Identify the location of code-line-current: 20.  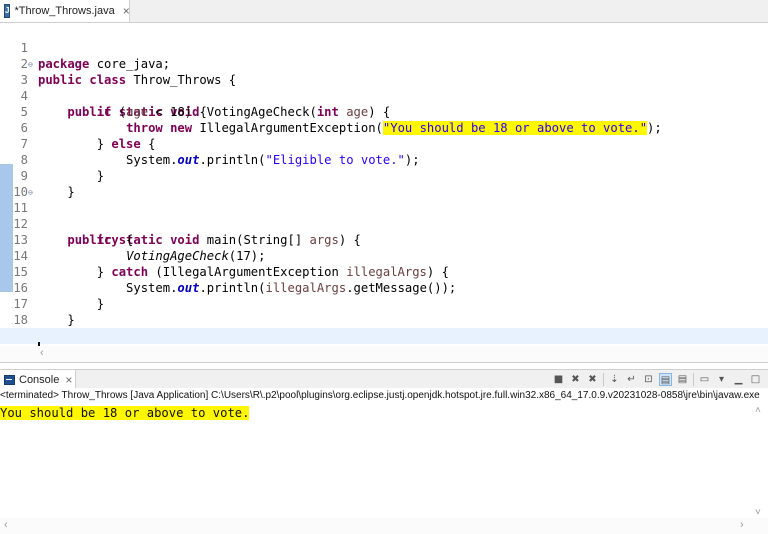
(384, 343).